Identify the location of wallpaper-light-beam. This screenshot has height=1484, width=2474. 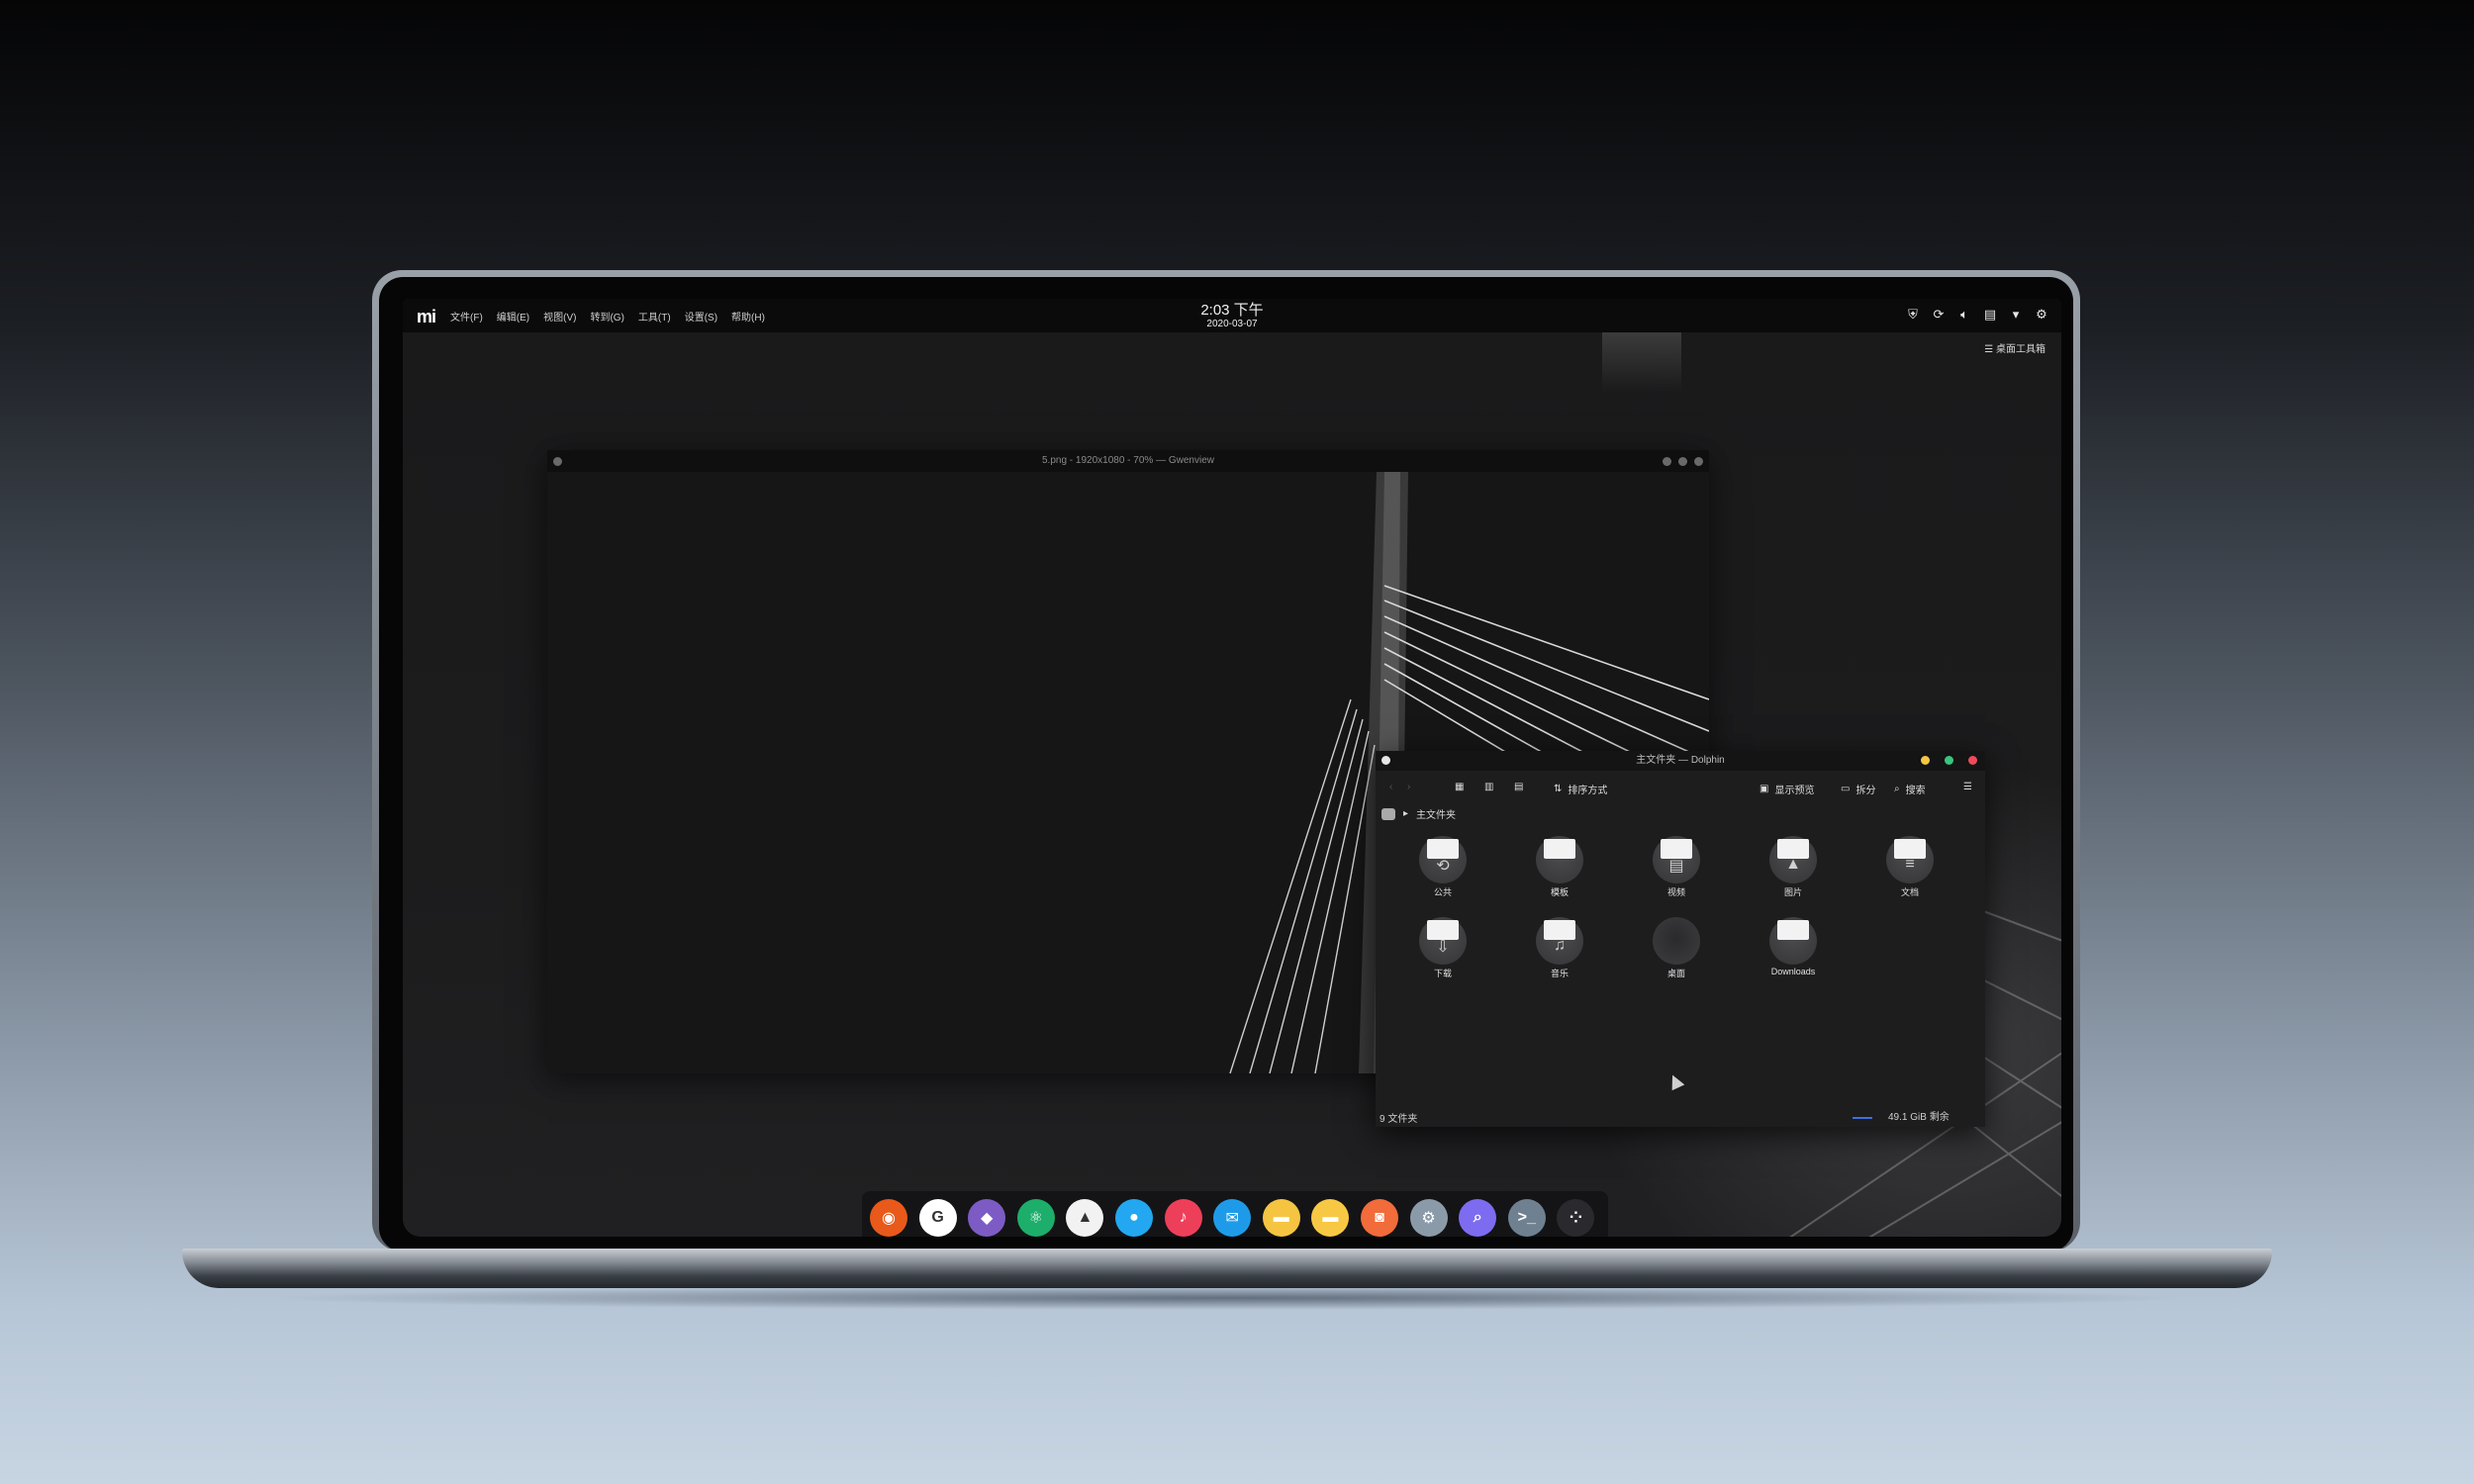
(1642, 362).